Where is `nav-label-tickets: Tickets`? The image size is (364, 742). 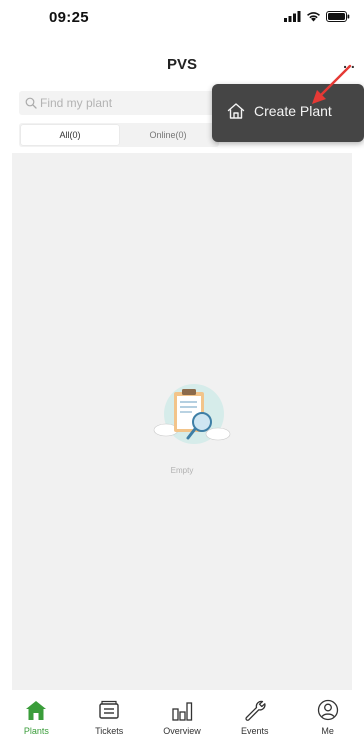 nav-label-tickets: Tickets is located at coordinates (109, 731).